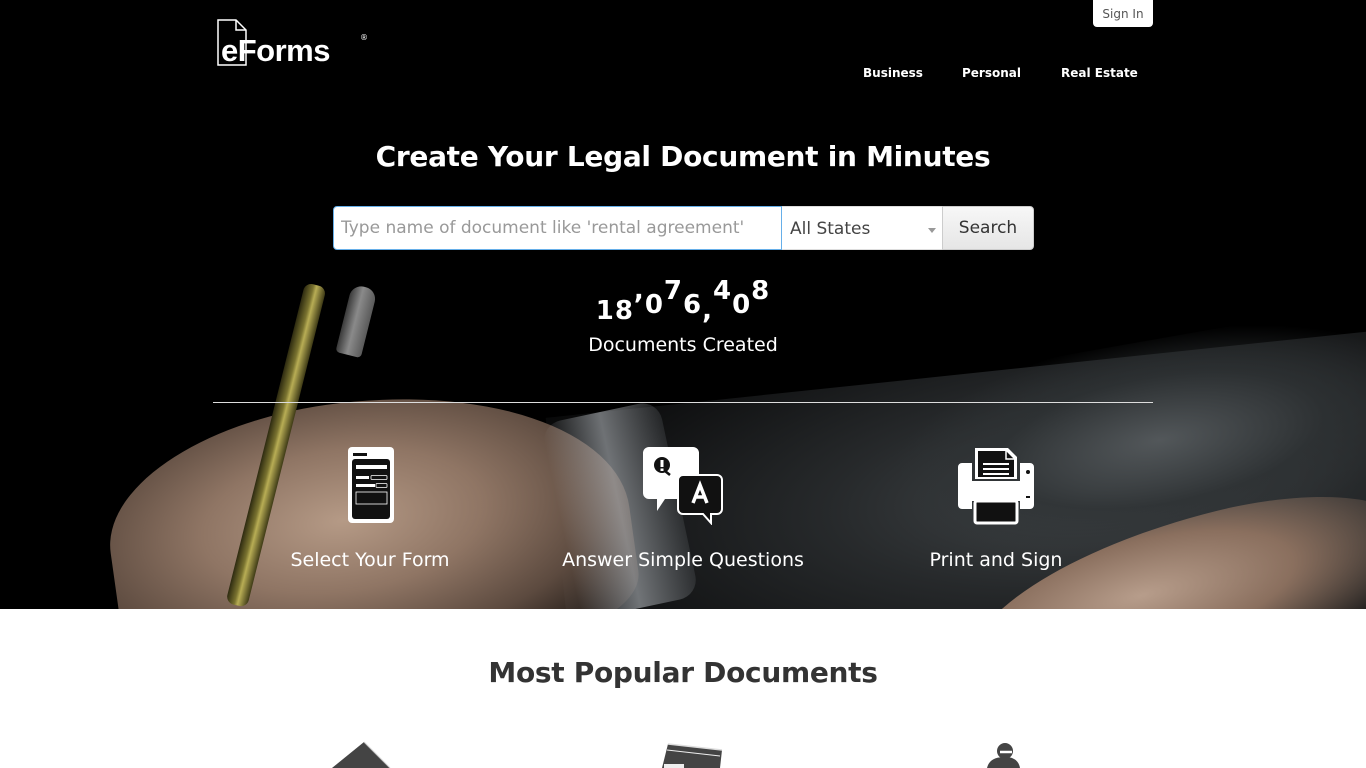 Image resolution: width=1366 pixels, height=768 pixels. I want to click on person-icon, so click(1003, 754).